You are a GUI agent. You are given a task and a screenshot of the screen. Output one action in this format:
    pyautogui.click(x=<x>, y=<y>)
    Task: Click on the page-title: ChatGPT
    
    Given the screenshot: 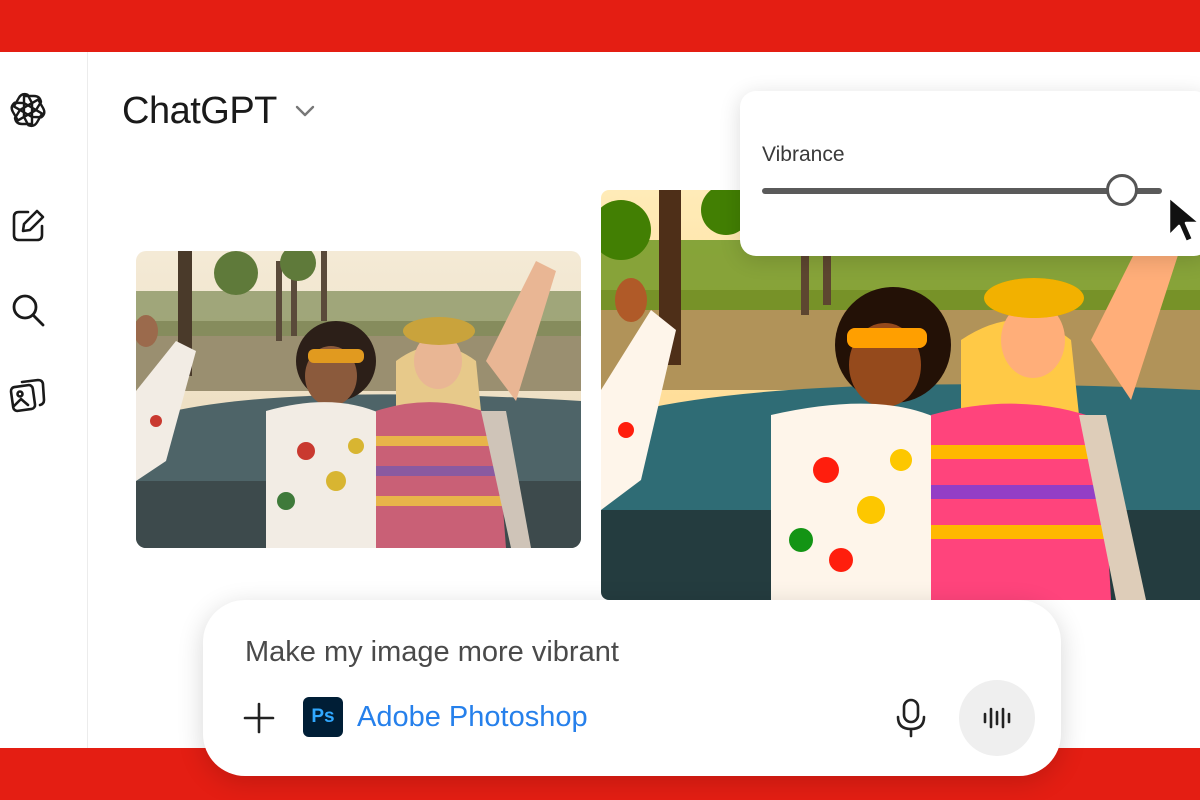 What is the action you would take?
    pyautogui.click(x=199, y=110)
    